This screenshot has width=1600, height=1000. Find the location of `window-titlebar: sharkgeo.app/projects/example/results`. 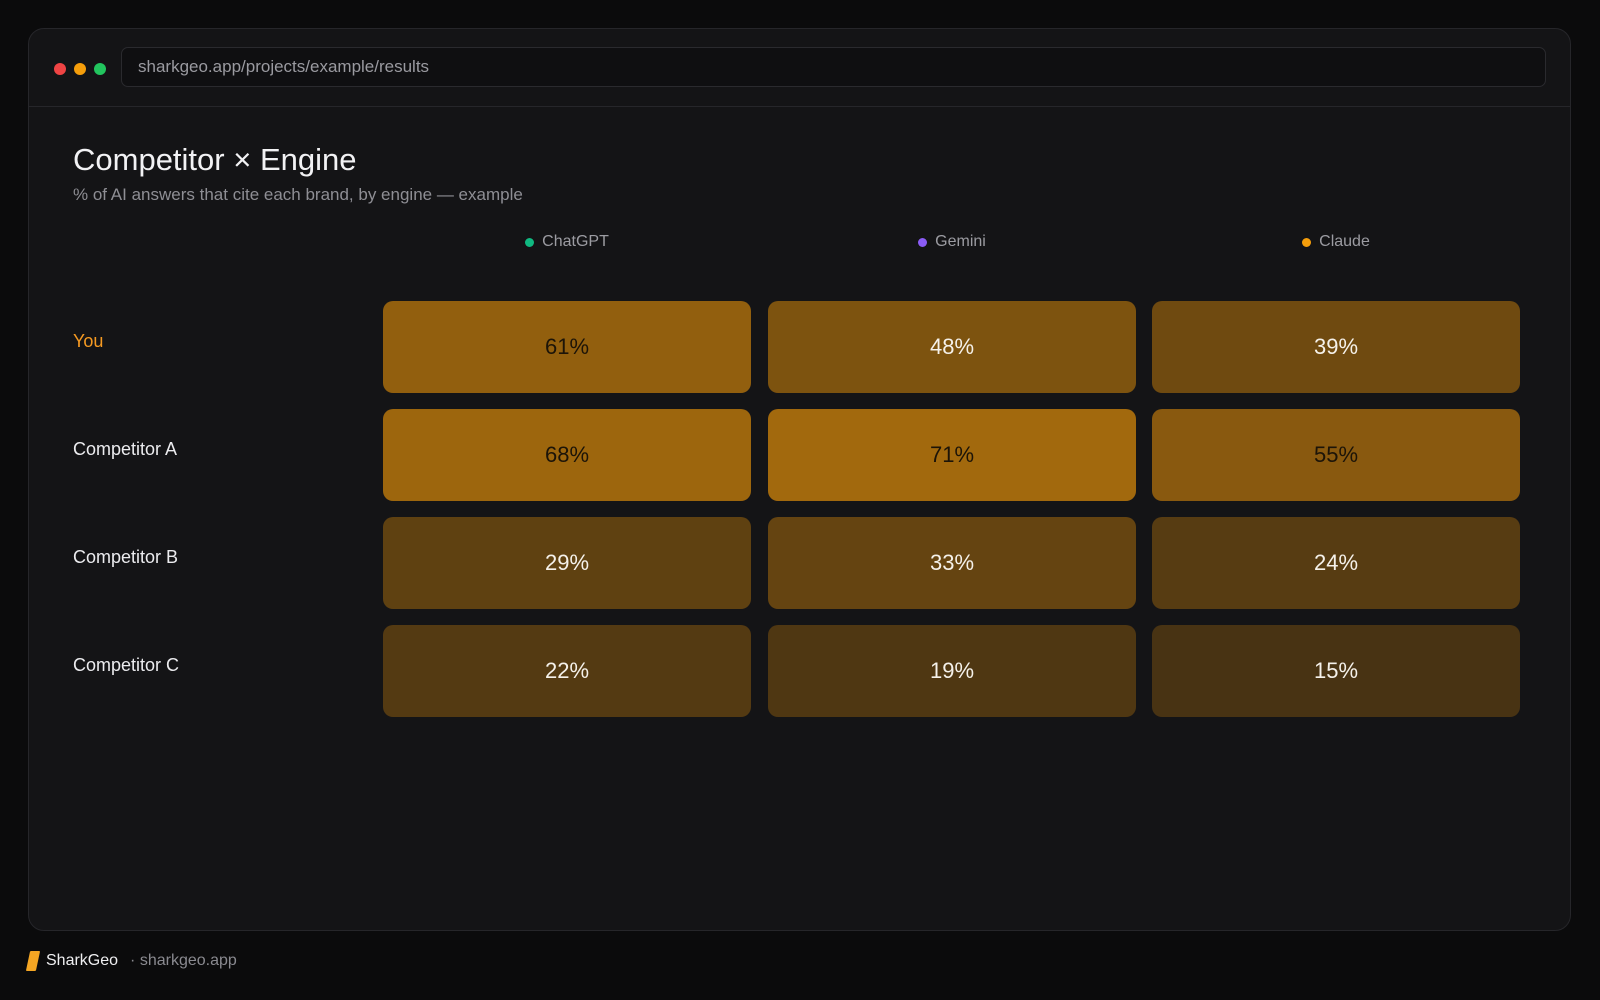

window-titlebar: sharkgeo.app/projects/example/results is located at coordinates (799, 68).